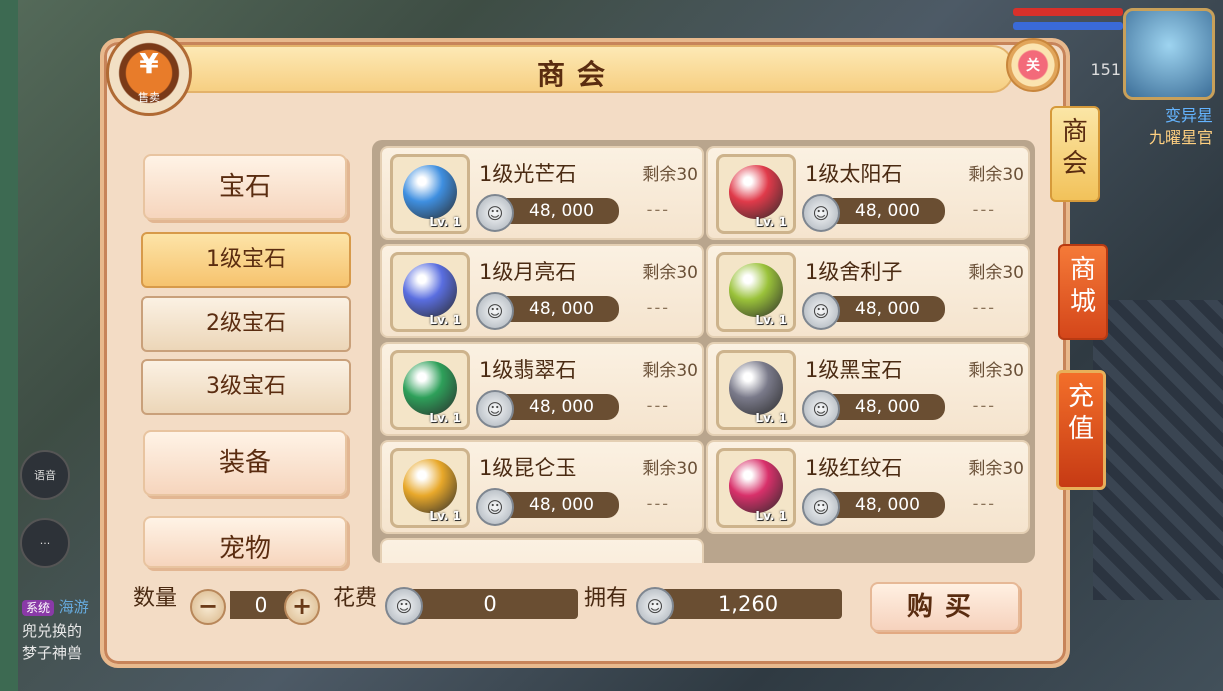  I want to click on item-name: 1级昆仑玉, so click(528, 468).